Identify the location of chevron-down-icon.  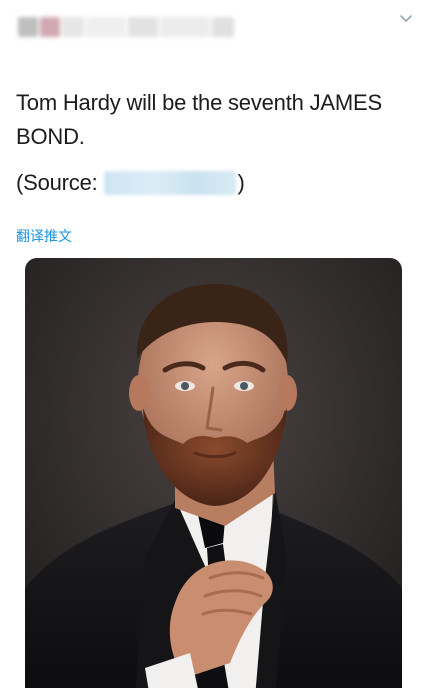
(406, 19).